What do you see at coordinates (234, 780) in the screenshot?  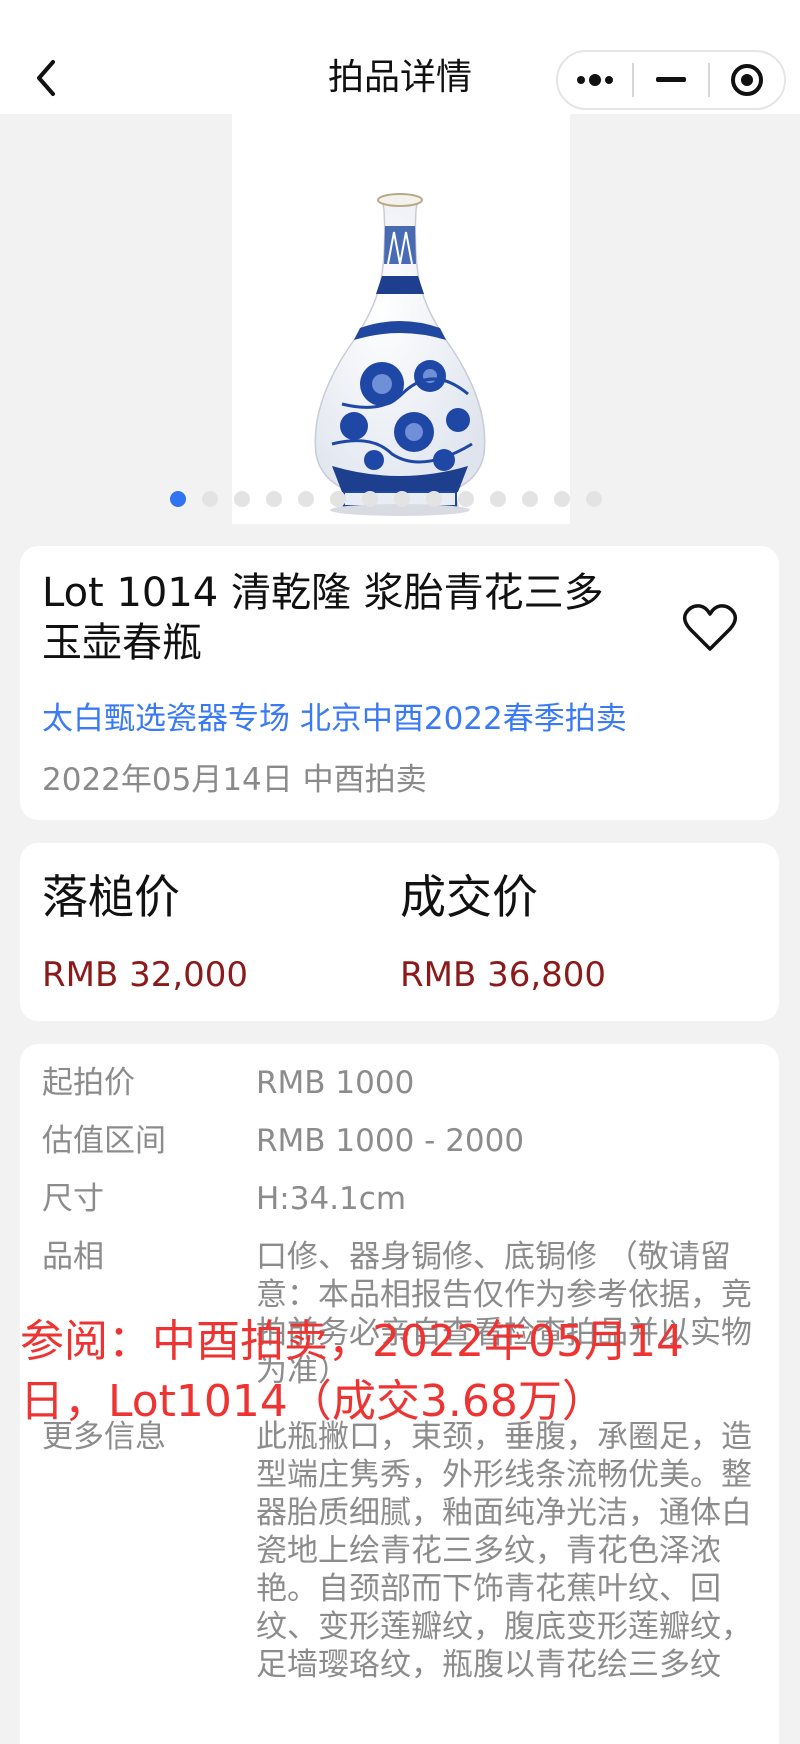 I see `auction-date-house: 2022年05月14日 中酉拍卖` at bounding box center [234, 780].